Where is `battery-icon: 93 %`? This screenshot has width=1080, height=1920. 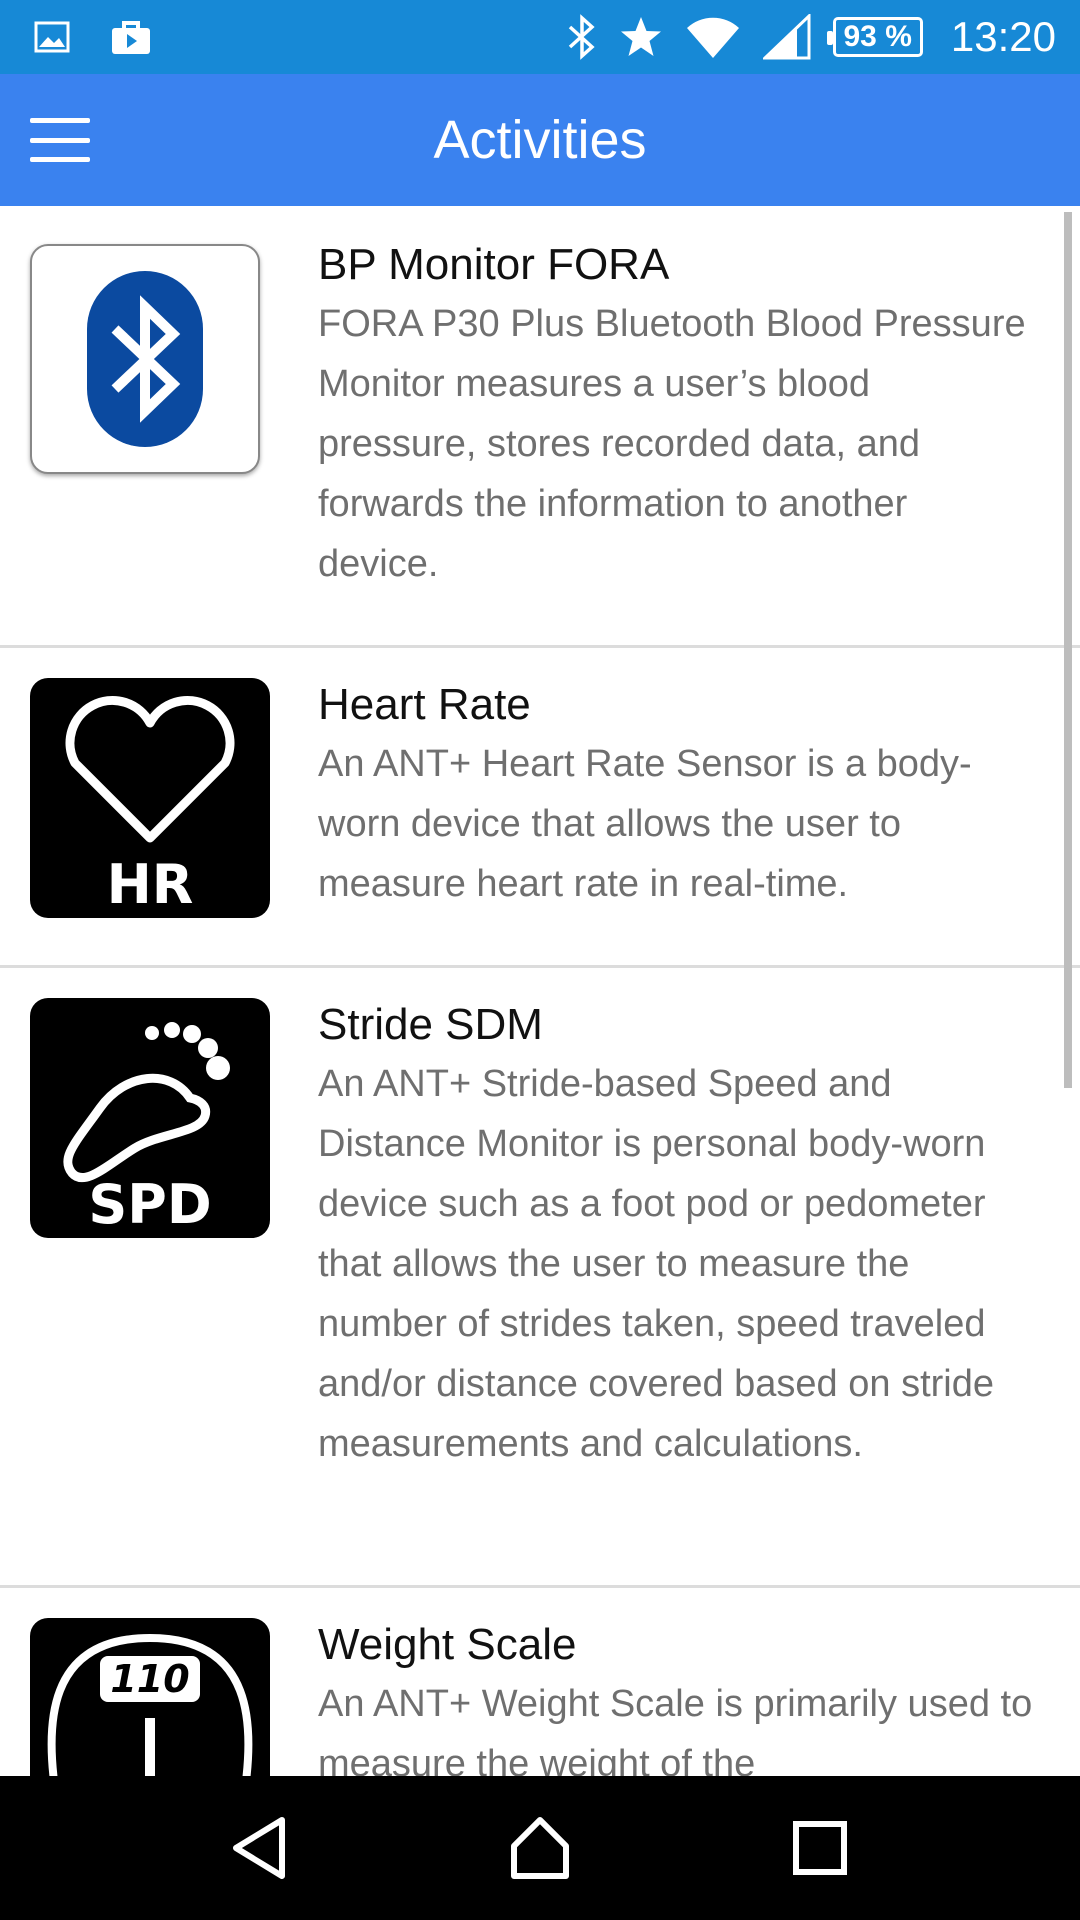 battery-icon: 93 % is located at coordinates (874, 37).